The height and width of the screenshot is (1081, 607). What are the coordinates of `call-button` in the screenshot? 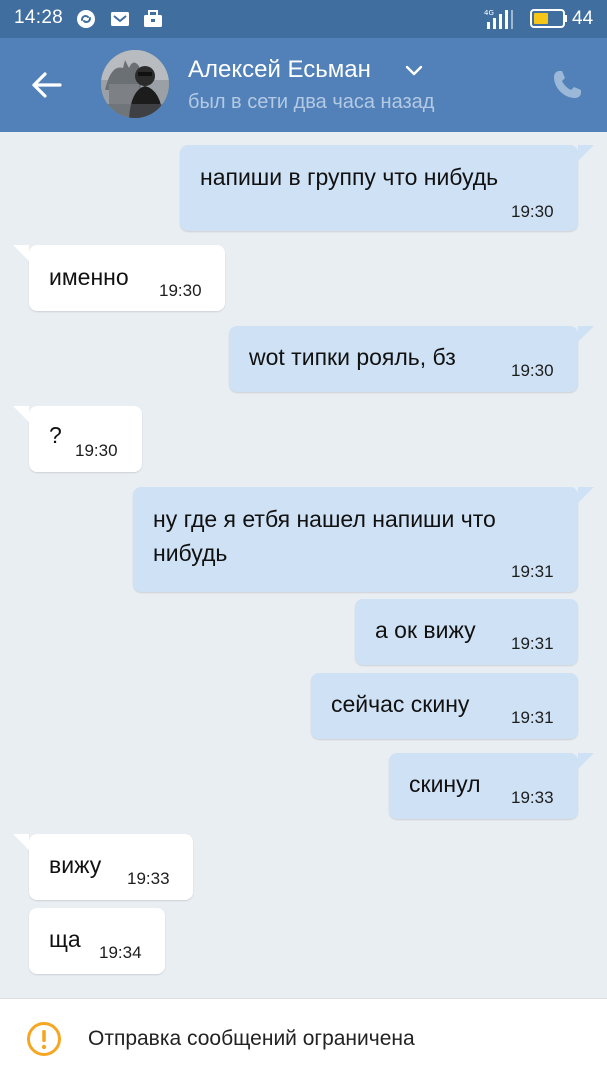 It's located at (567, 85).